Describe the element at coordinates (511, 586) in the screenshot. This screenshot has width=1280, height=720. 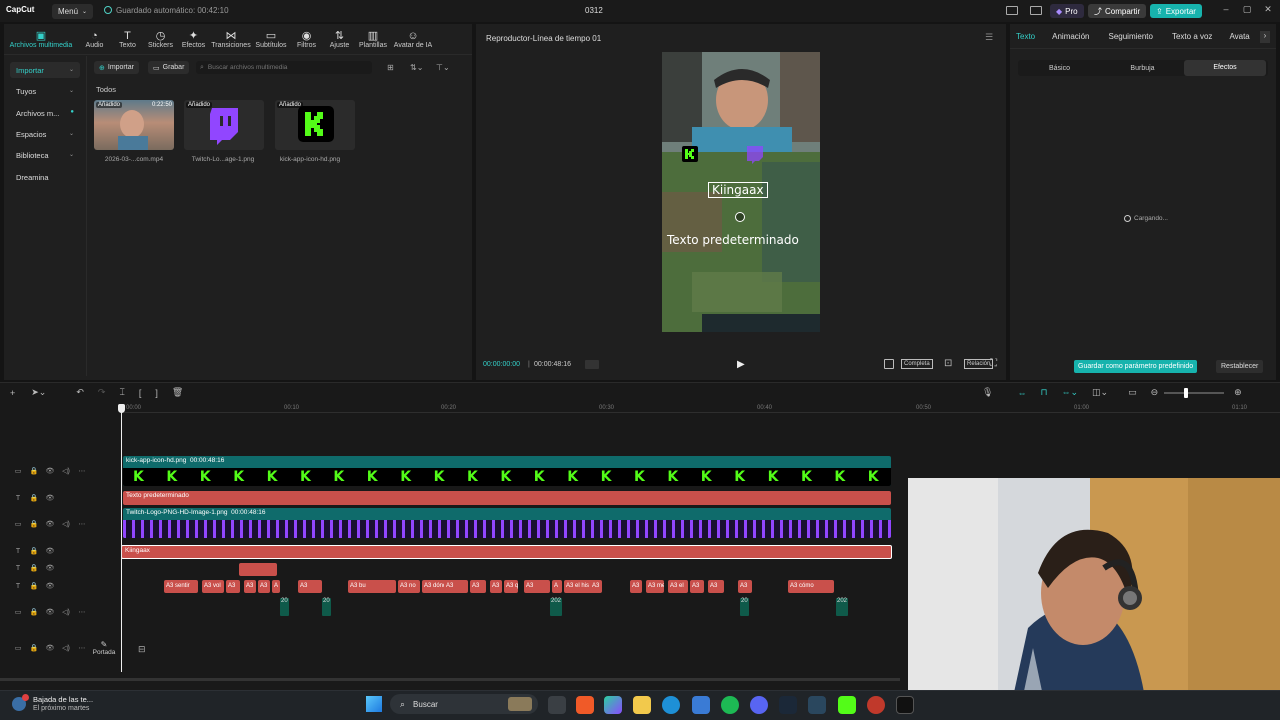
I see `subtitle-clip: A3 que` at that location.